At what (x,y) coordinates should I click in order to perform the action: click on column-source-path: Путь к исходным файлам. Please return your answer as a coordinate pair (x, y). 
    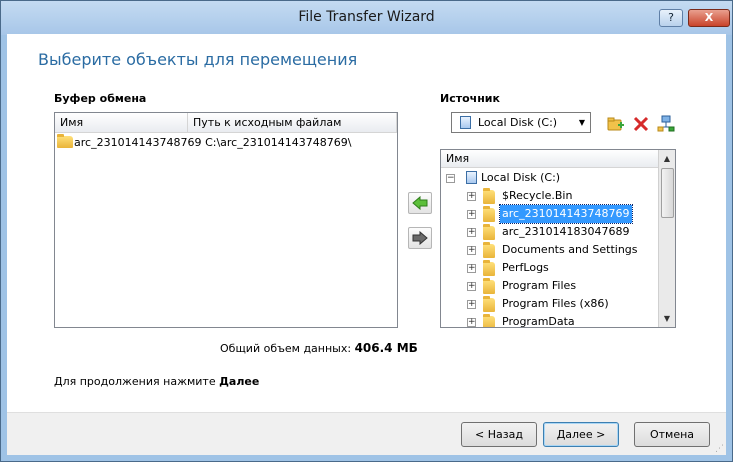
    Looking at the image, I should click on (292, 122).